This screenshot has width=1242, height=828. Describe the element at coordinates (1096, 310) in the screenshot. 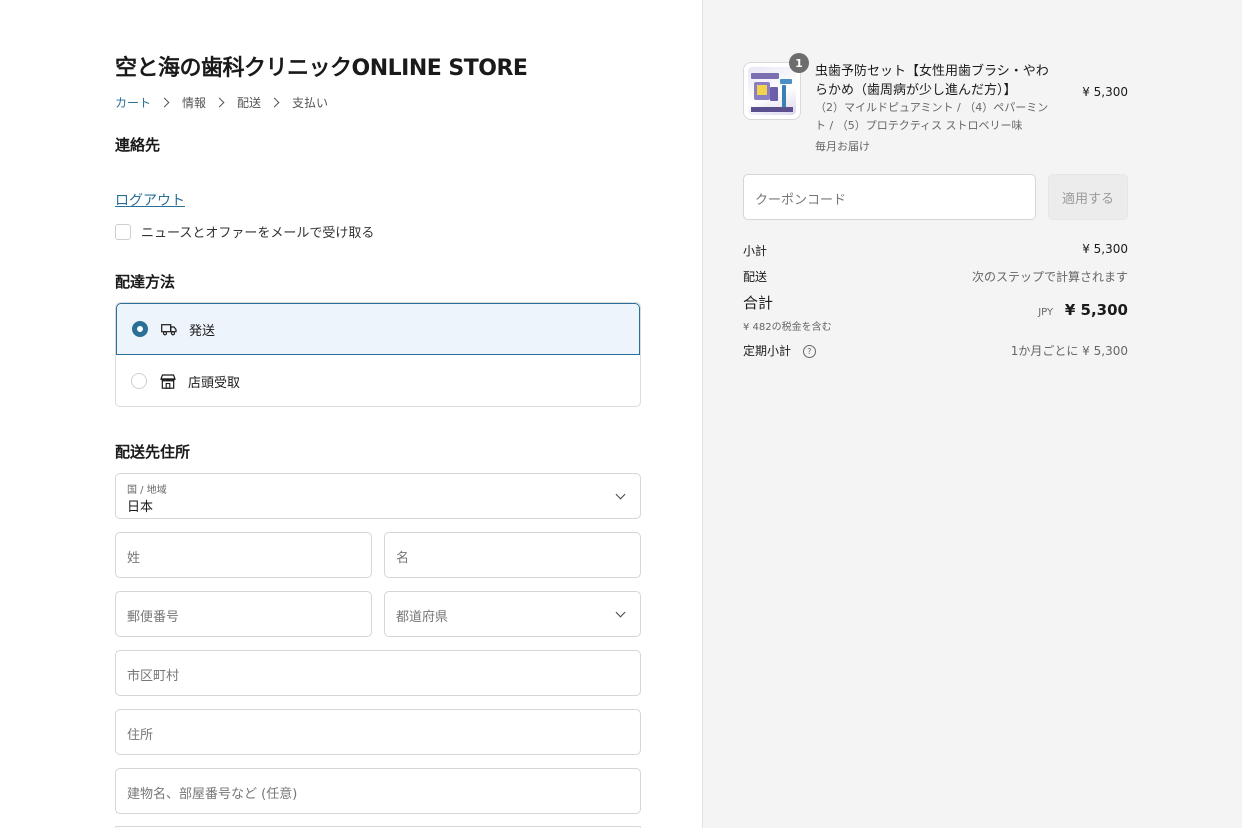

I see `total-value: ¥ 5,300` at that location.